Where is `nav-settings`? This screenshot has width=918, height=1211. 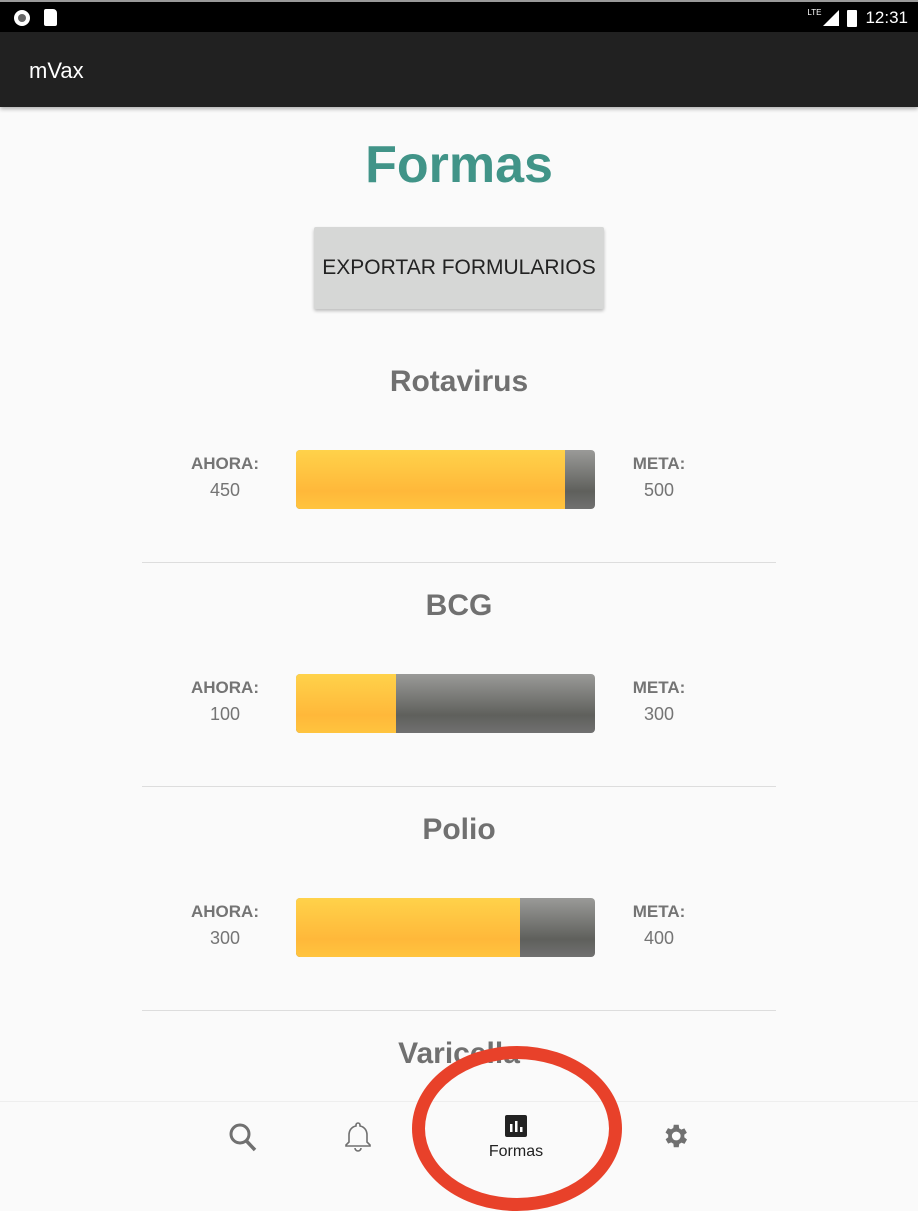 nav-settings is located at coordinates (675, 1135).